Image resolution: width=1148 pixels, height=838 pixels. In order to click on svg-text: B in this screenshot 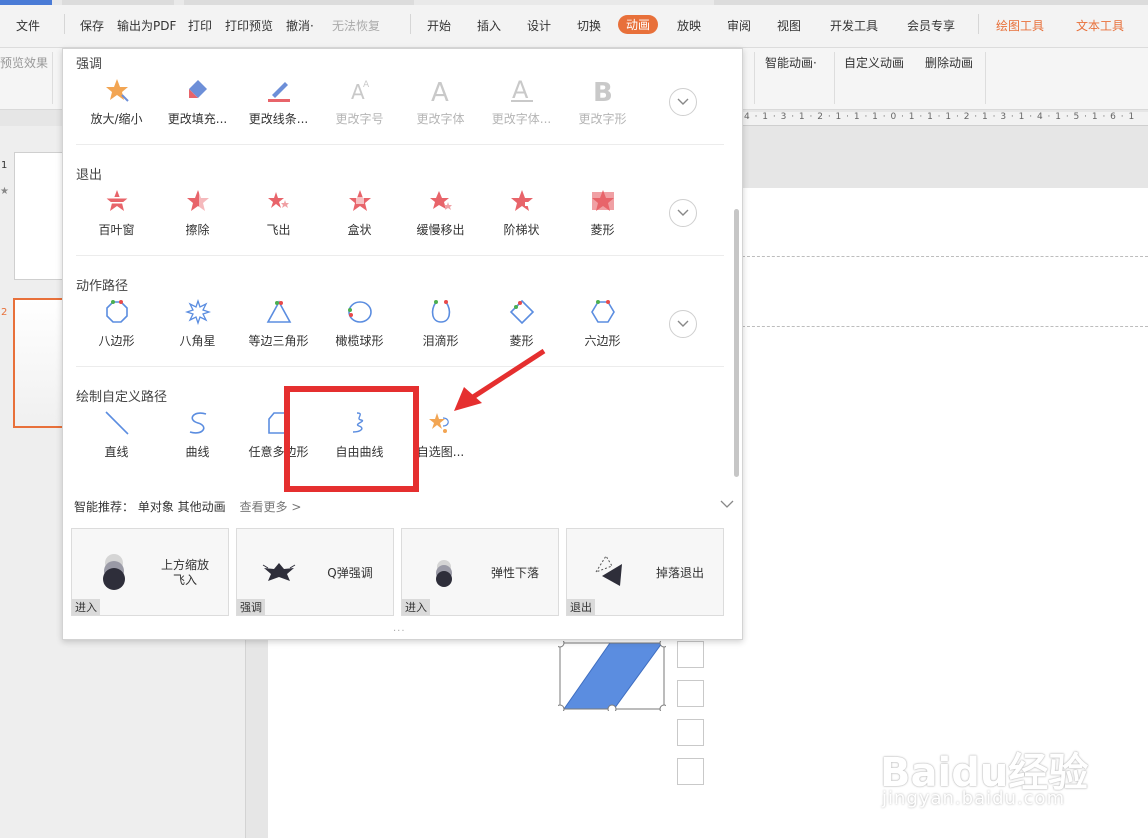, I will do `click(603, 90)`.